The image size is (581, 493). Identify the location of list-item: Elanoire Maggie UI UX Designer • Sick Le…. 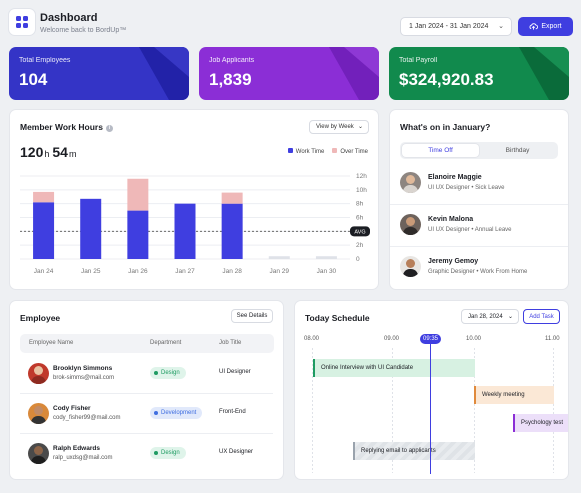
(480, 185).